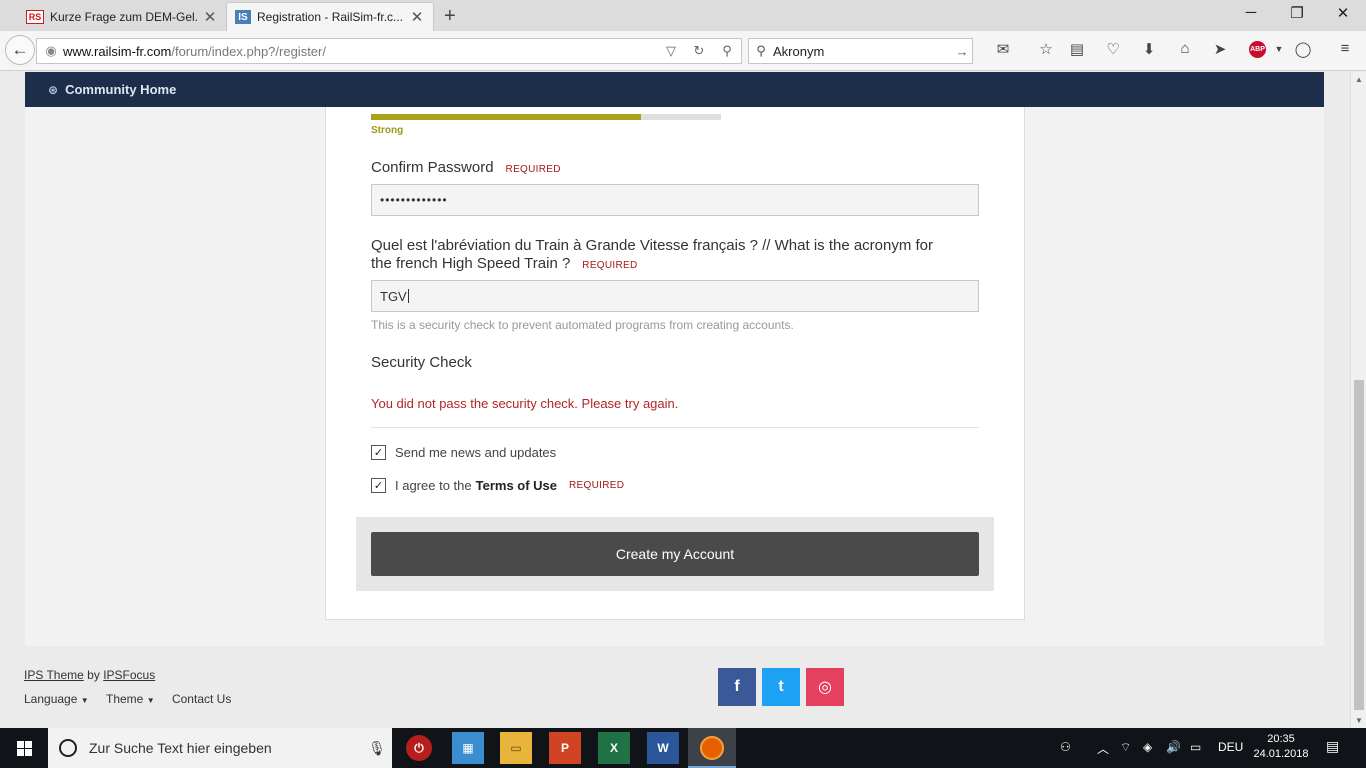 Image resolution: width=1366 pixels, height=768 pixels. What do you see at coordinates (1281, 754) in the screenshot?
I see `clock-date: 24.01.2018` at bounding box center [1281, 754].